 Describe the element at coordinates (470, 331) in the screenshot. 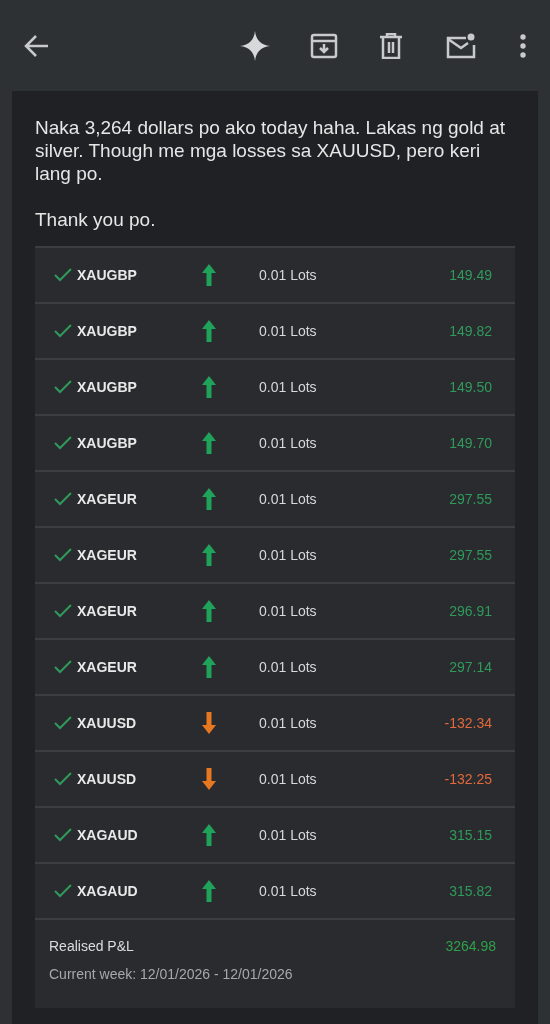

I see `profit-text: 149.82` at that location.